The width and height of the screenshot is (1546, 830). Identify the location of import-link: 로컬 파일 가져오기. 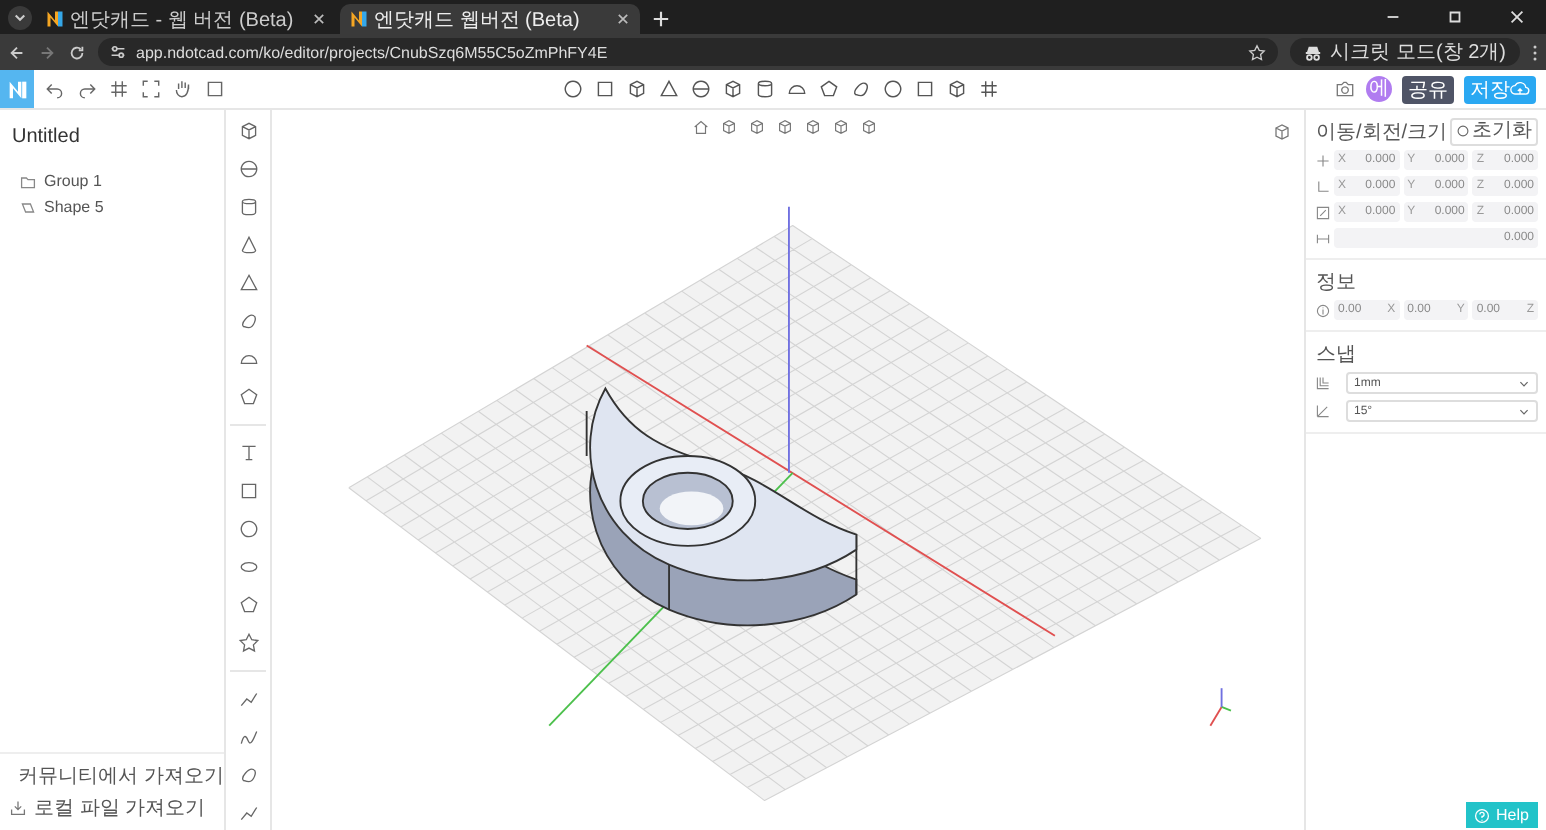
(112, 808).